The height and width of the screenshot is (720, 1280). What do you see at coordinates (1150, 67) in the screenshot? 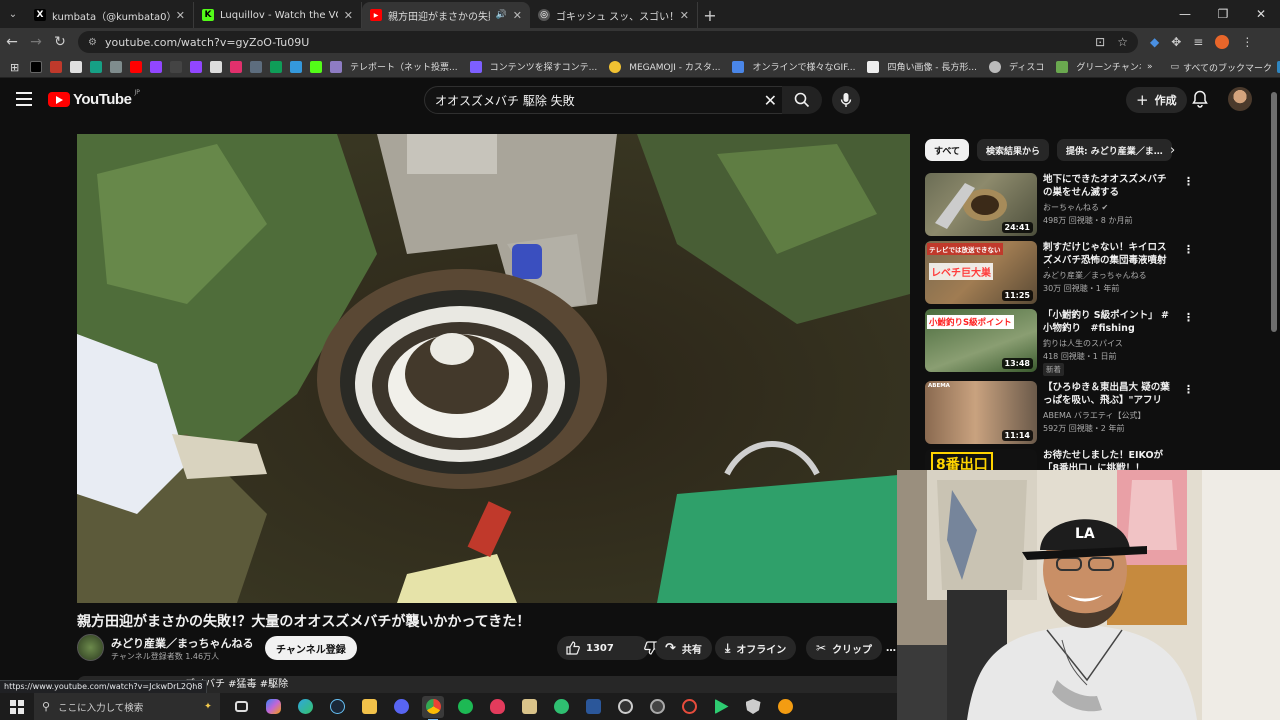
I see `more-bookmarks-icon: »` at bounding box center [1150, 67].